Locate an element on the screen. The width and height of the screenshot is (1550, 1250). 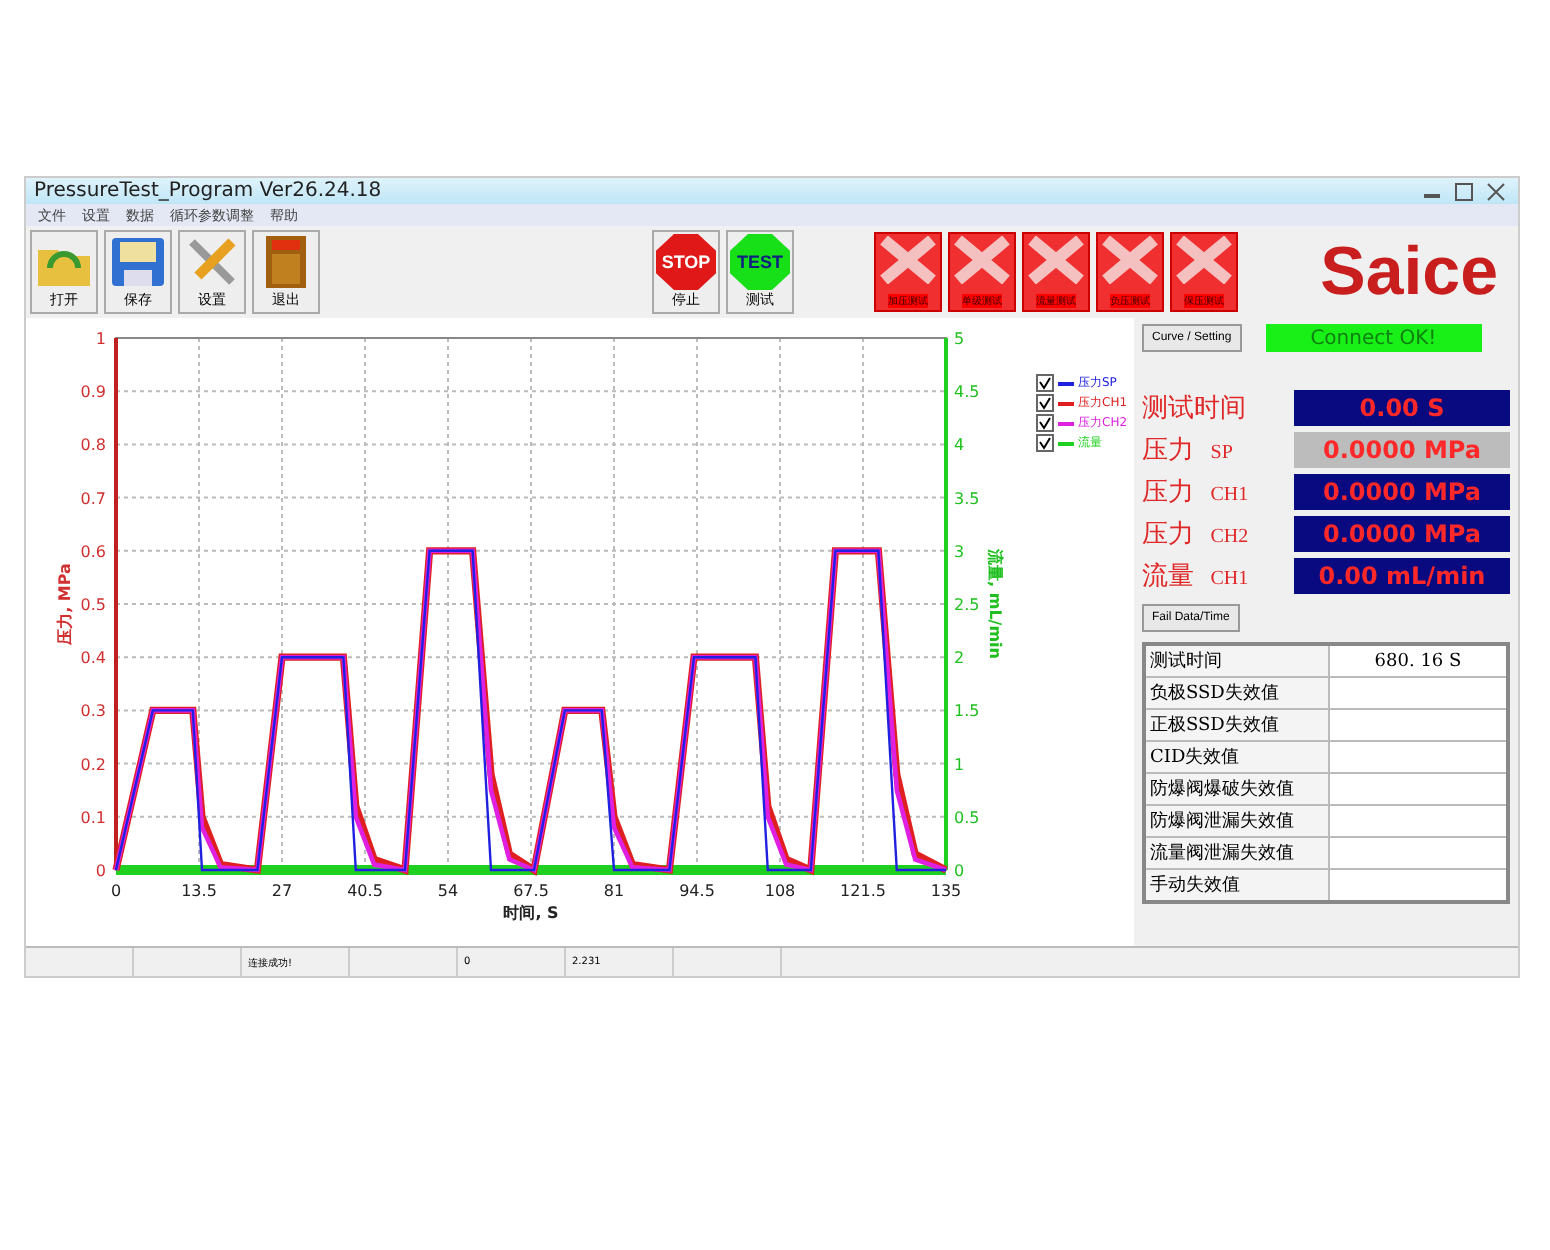
table-cell: 测试时间 is located at coordinates (1236, 660).